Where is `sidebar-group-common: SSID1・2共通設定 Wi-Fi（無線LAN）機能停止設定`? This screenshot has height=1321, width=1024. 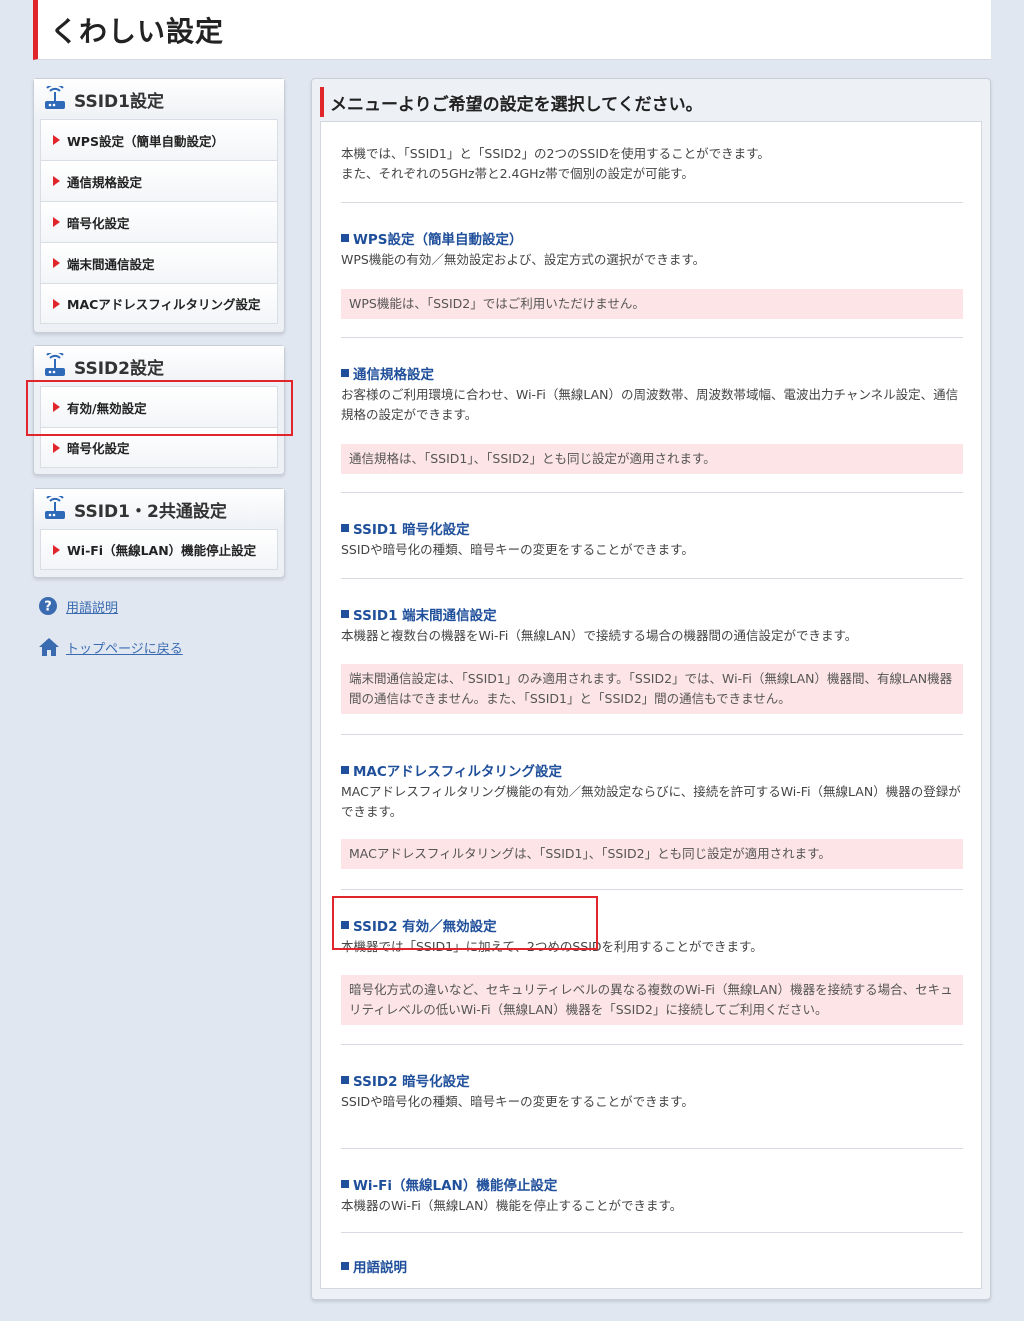
sidebar-group-common: SSID1・2共通設定 Wi-Fi（無線LAN）機能停止設定 is located at coordinates (159, 533).